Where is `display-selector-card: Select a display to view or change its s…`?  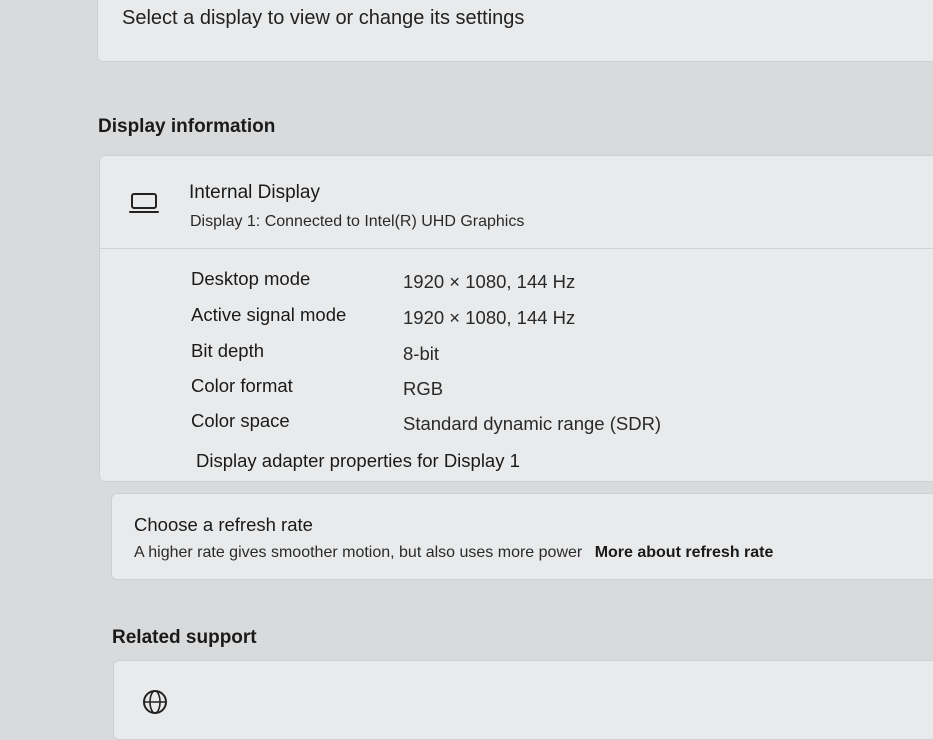
display-selector-card: Select a display to view or change its s… is located at coordinates (515, 31).